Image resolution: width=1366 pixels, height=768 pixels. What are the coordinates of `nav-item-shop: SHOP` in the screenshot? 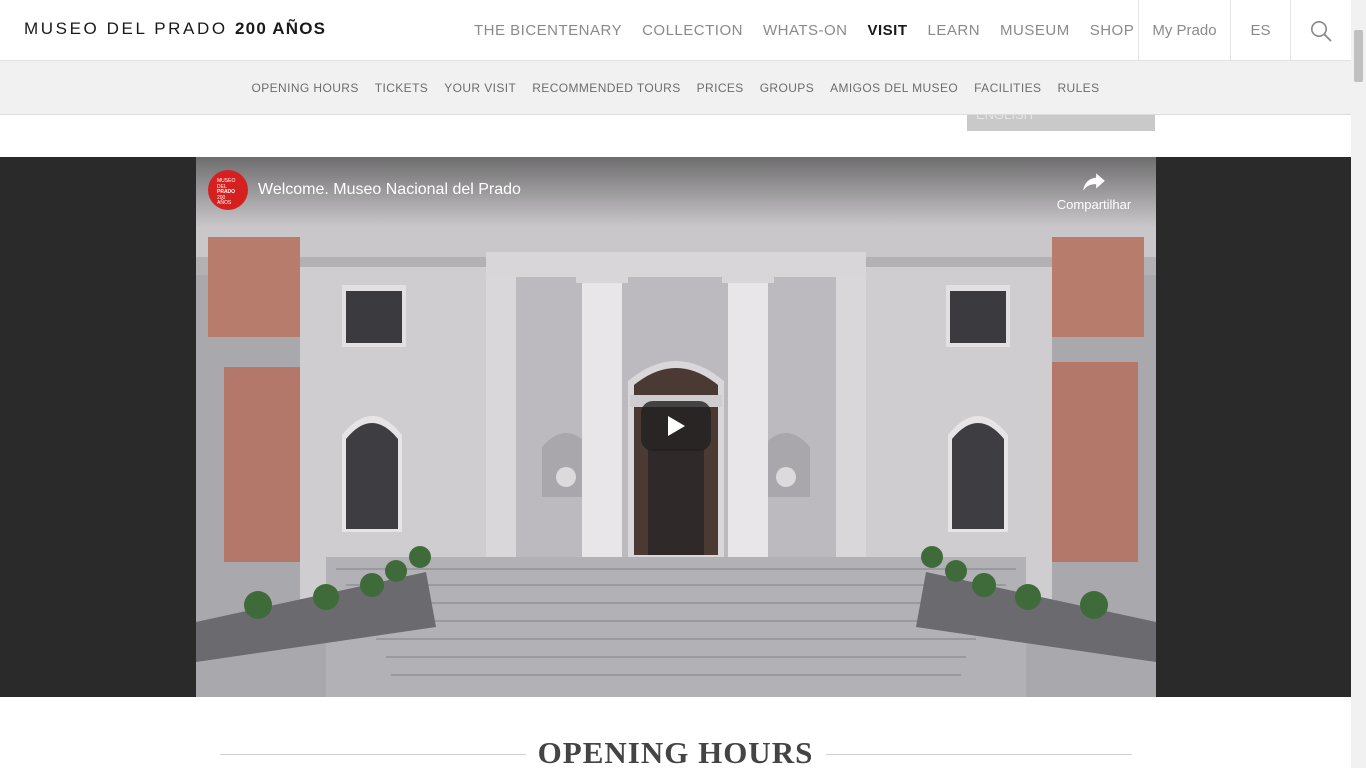 It's located at (1112, 30).